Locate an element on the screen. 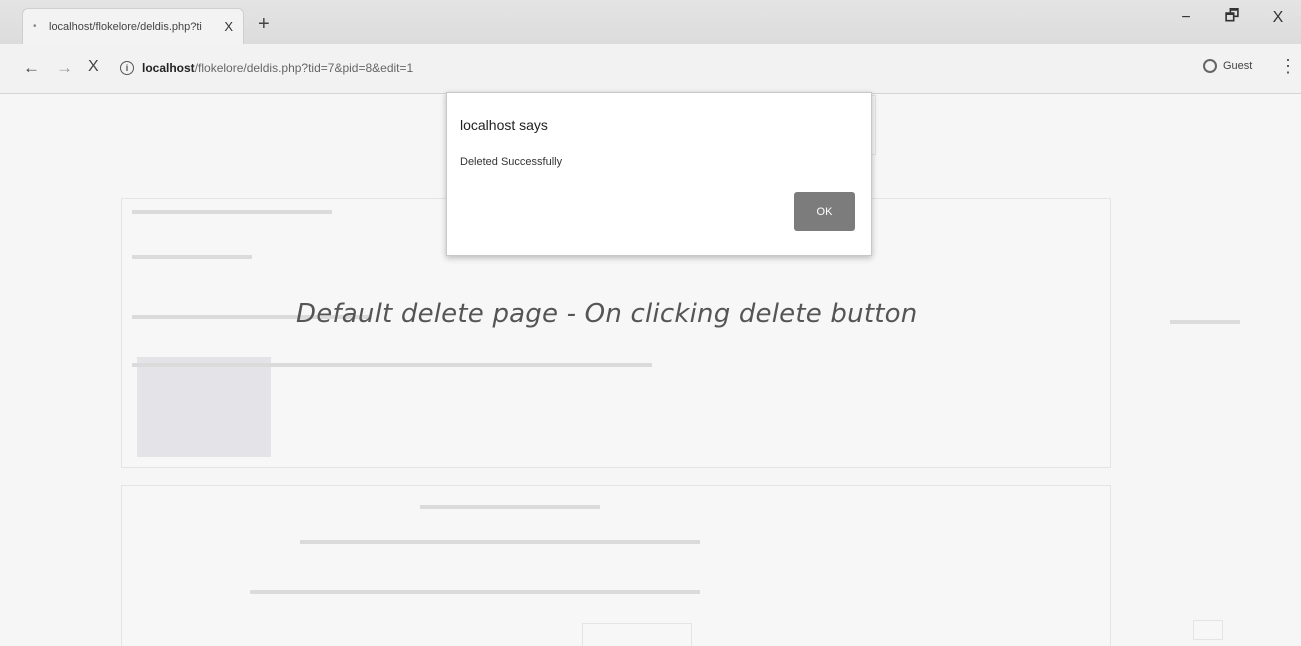 This screenshot has width=1301, height=646. guest-icon is located at coordinates (1210, 66).